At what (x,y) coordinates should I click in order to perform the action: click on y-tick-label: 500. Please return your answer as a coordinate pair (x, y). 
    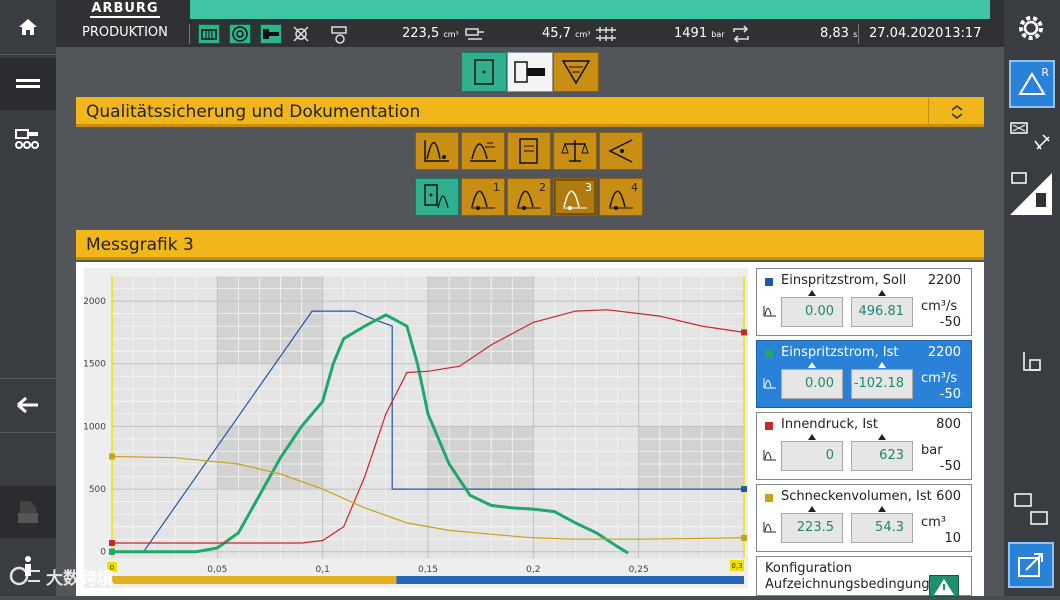
    Looking at the image, I should click on (97, 490).